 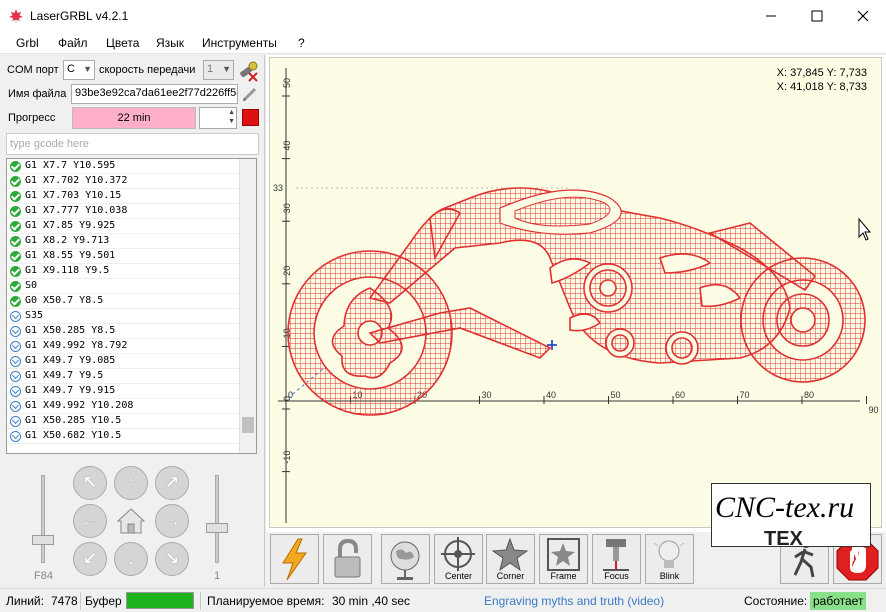 What do you see at coordinates (487, 395) in the screenshot?
I see `x-tick-label: 30` at bounding box center [487, 395].